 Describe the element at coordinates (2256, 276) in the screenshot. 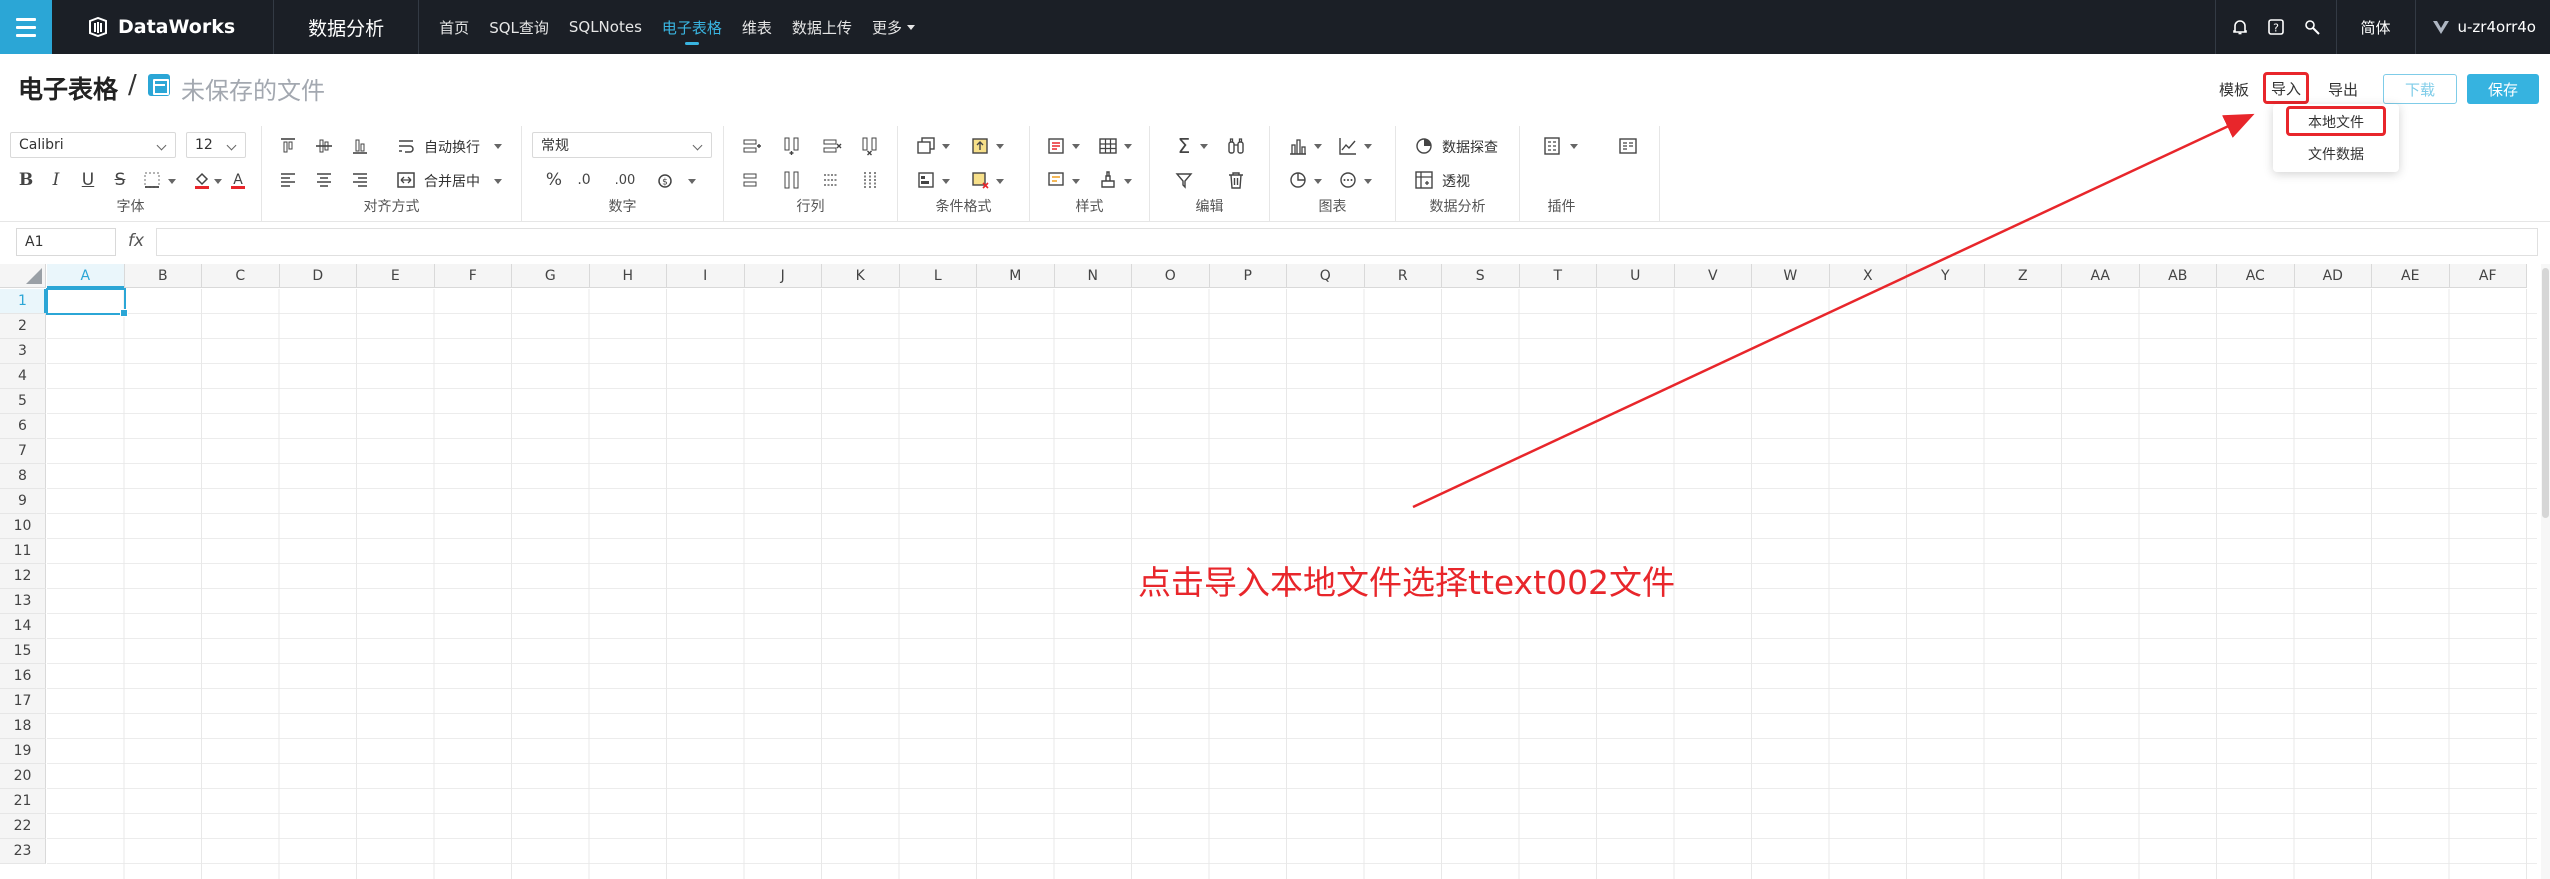

I see `column-header: AC` at that location.